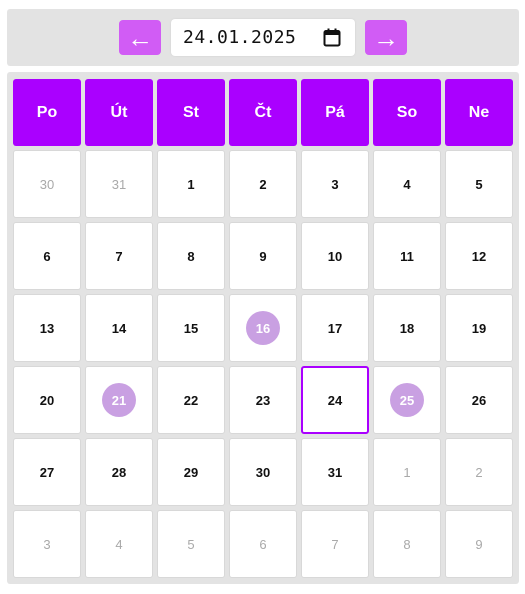  What do you see at coordinates (479, 112) in the screenshot?
I see `weekday-sun: Ne` at bounding box center [479, 112].